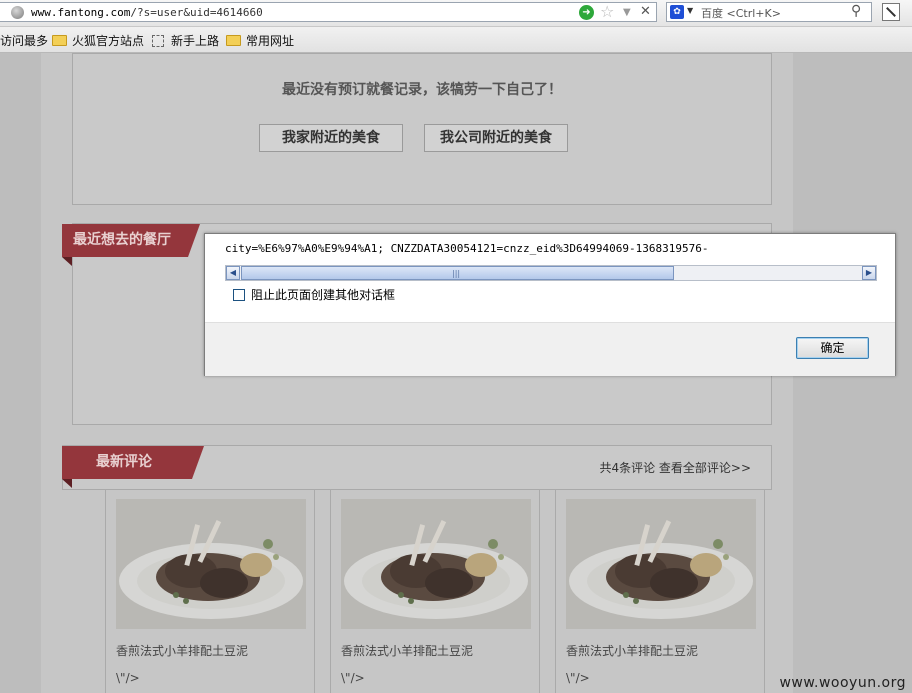 The height and width of the screenshot is (693, 912). I want to click on recent-want-ribbon: 最近想去的餐厅, so click(131, 240).